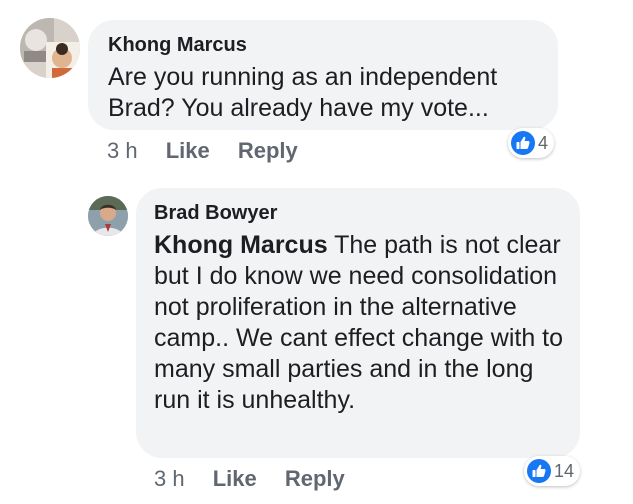 The image size is (633, 504). I want to click on profile-photo-man-icon, so click(108, 216).